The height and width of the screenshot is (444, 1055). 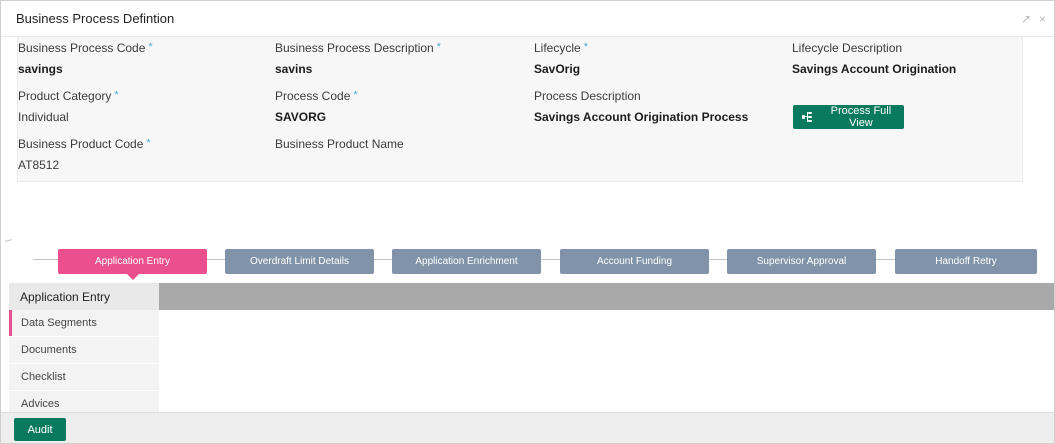 What do you see at coordinates (81, 144) in the screenshot?
I see `business-product-code-label: Business Product Code` at bounding box center [81, 144].